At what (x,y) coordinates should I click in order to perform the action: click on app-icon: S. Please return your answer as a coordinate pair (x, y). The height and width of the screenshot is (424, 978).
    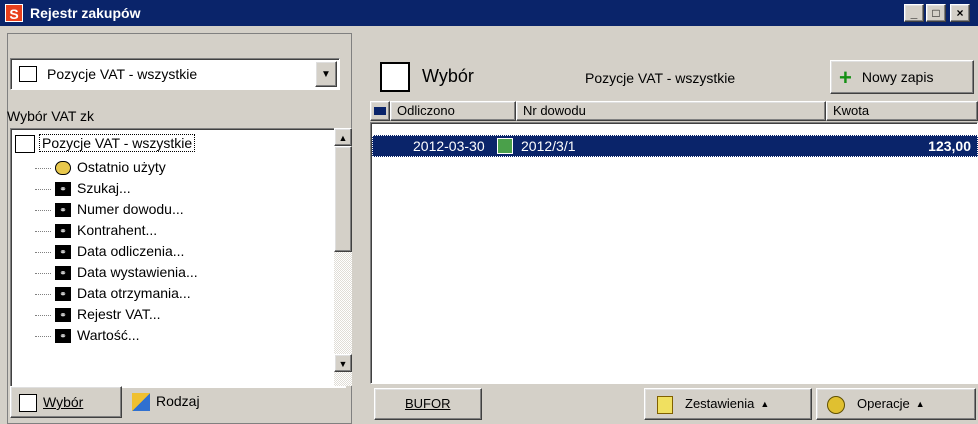
    Looking at the image, I should click on (14, 13).